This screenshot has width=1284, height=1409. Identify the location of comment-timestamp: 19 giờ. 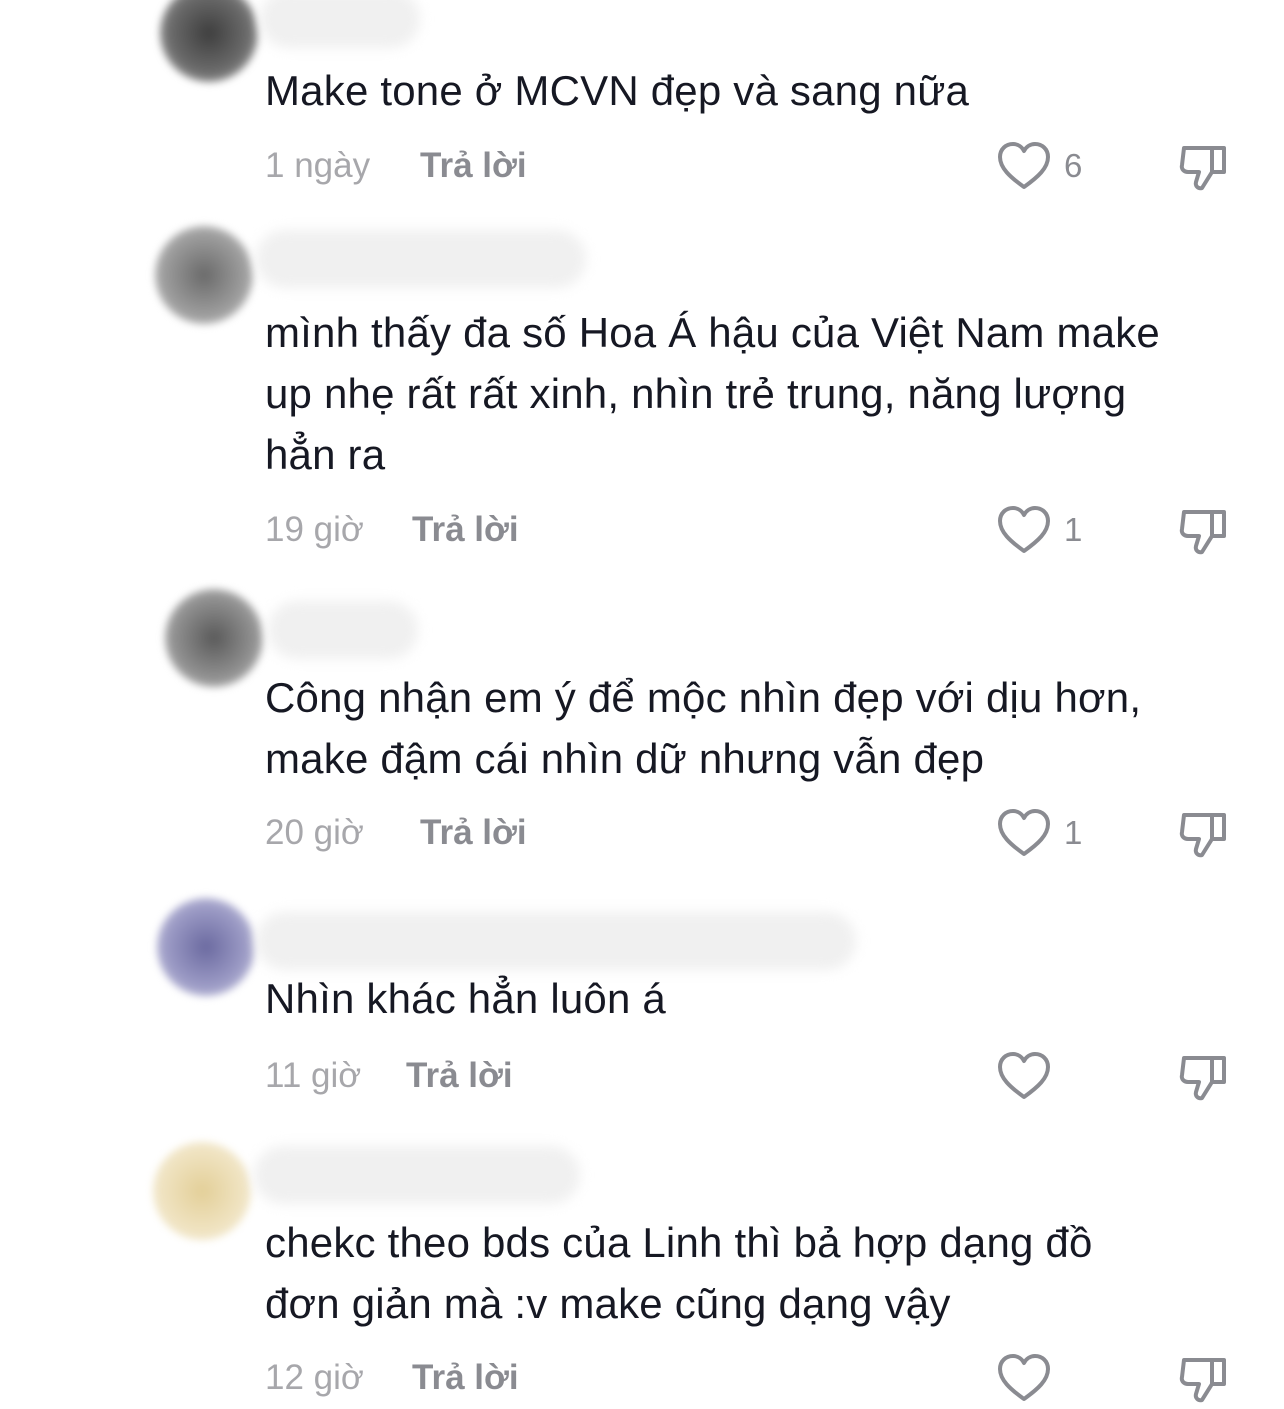
(314, 529).